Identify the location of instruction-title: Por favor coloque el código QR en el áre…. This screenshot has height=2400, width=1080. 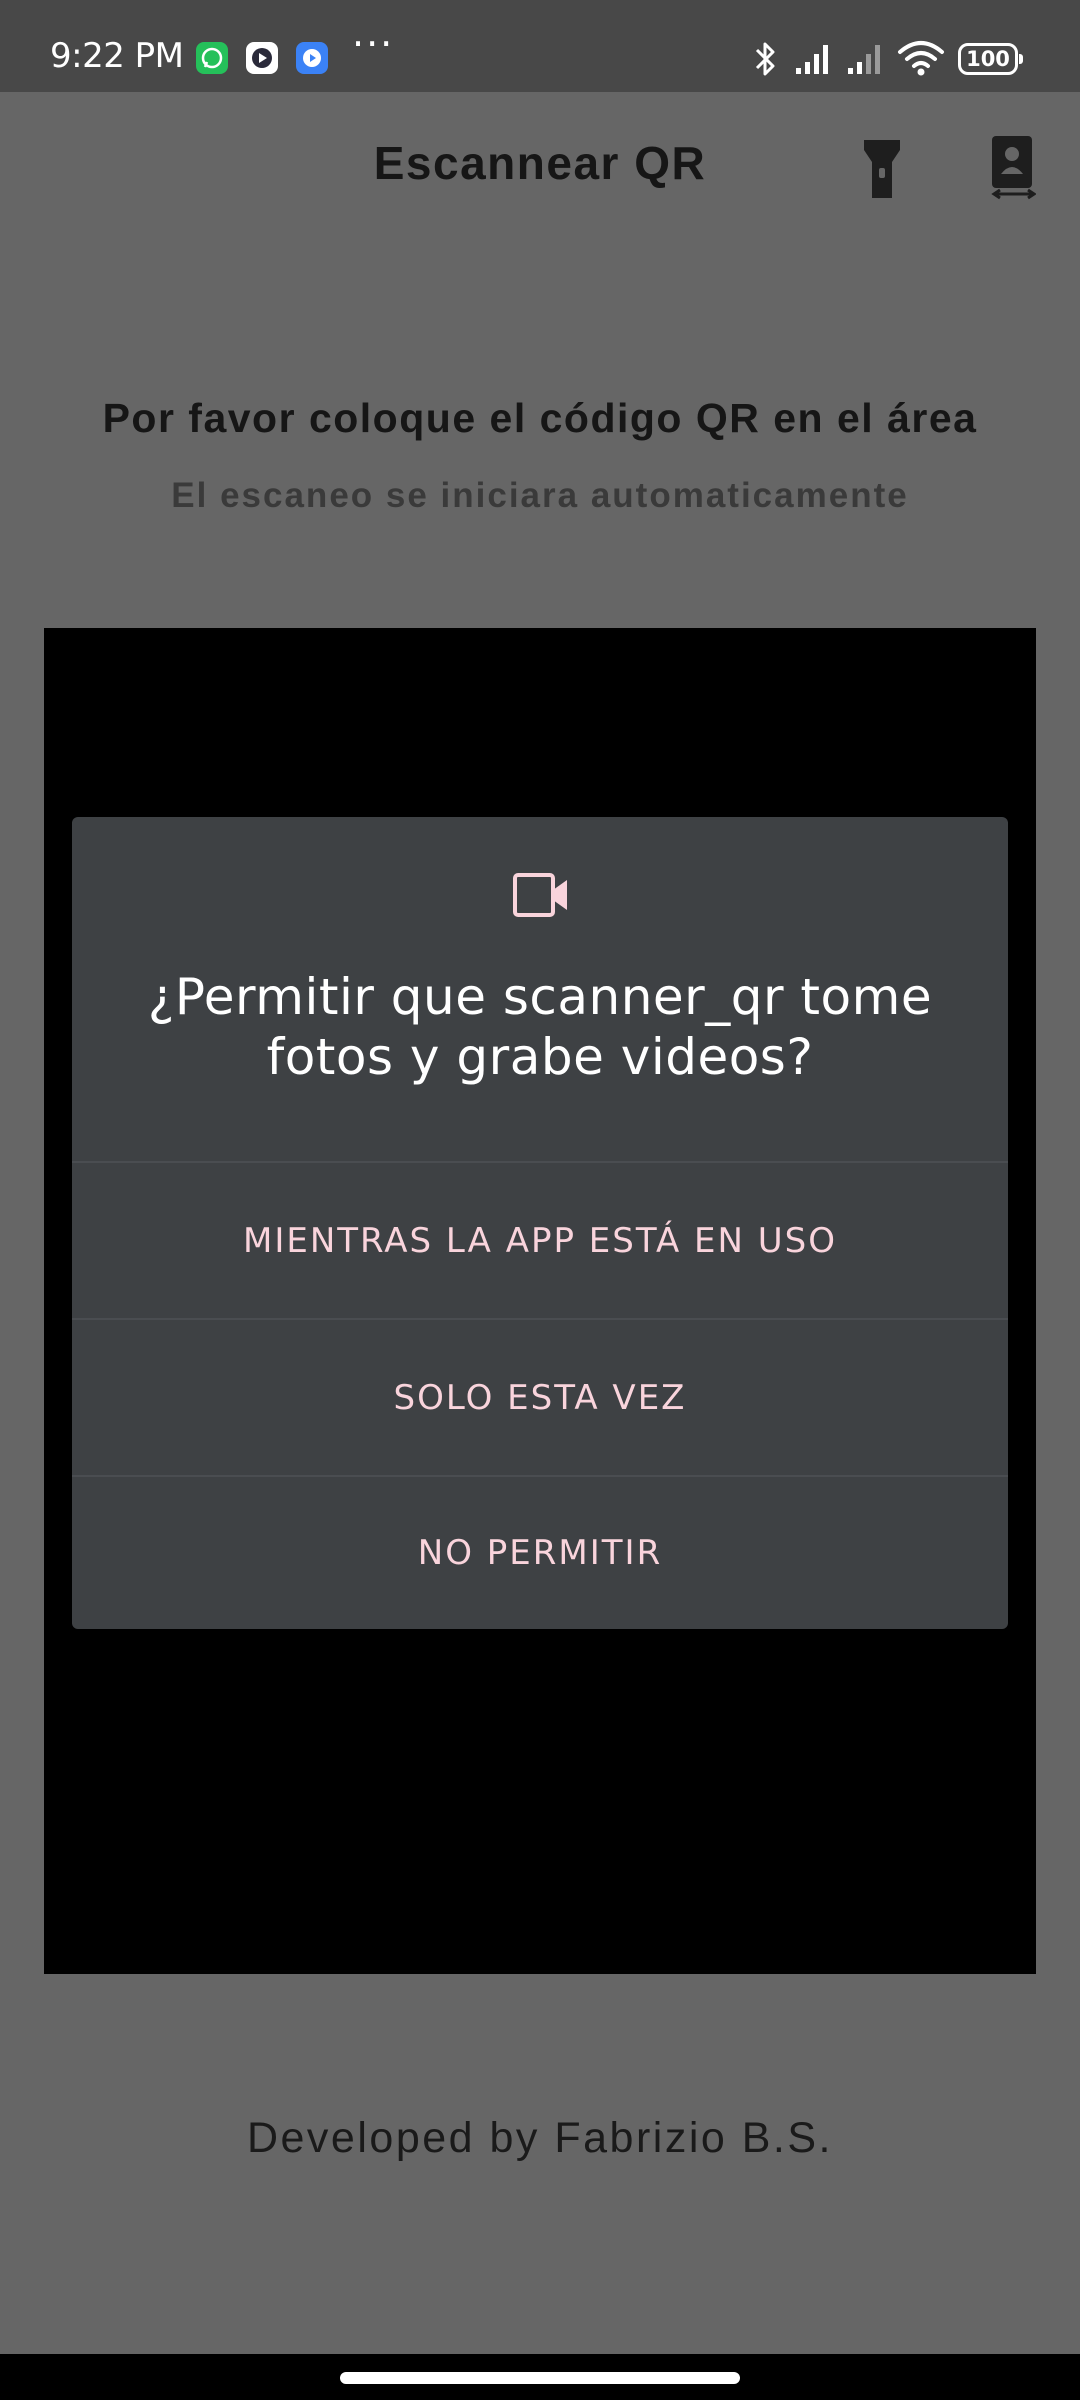
(540, 418).